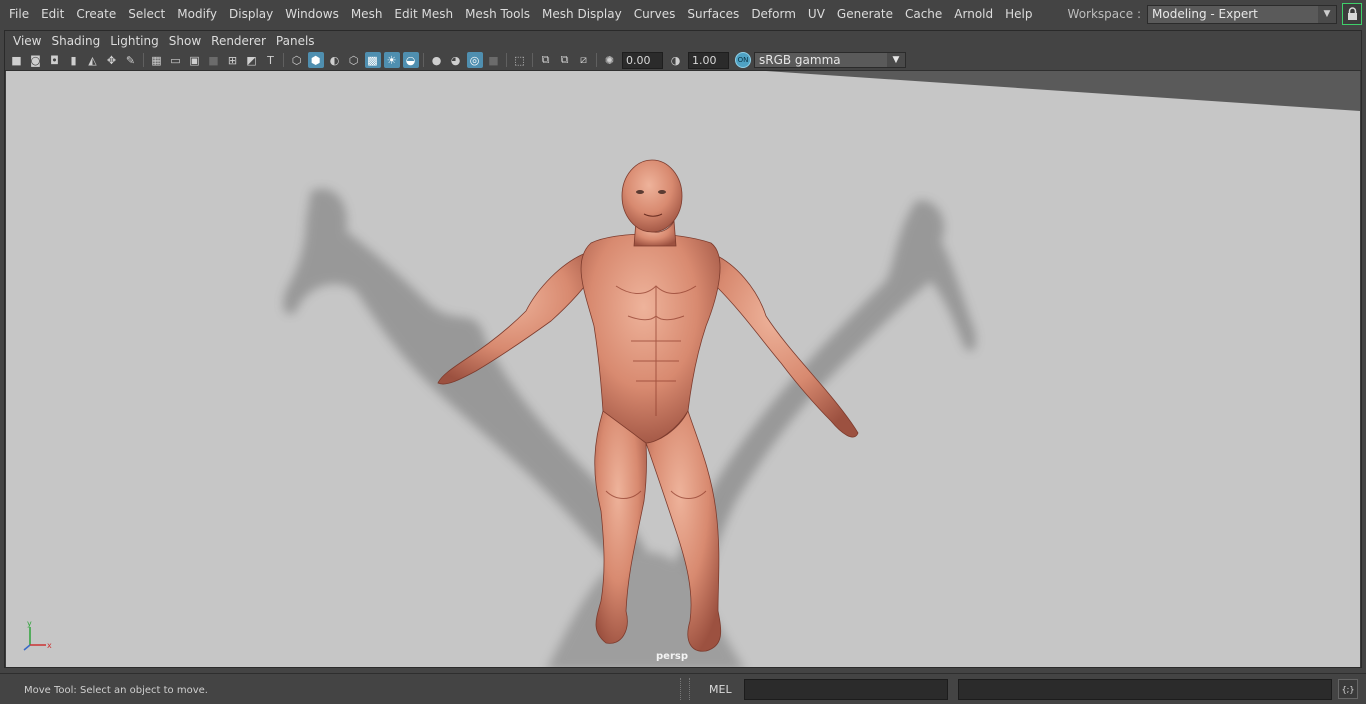  What do you see at coordinates (238, 41) in the screenshot?
I see `panel-menu-renderer: Renderer` at bounding box center [238, 41].